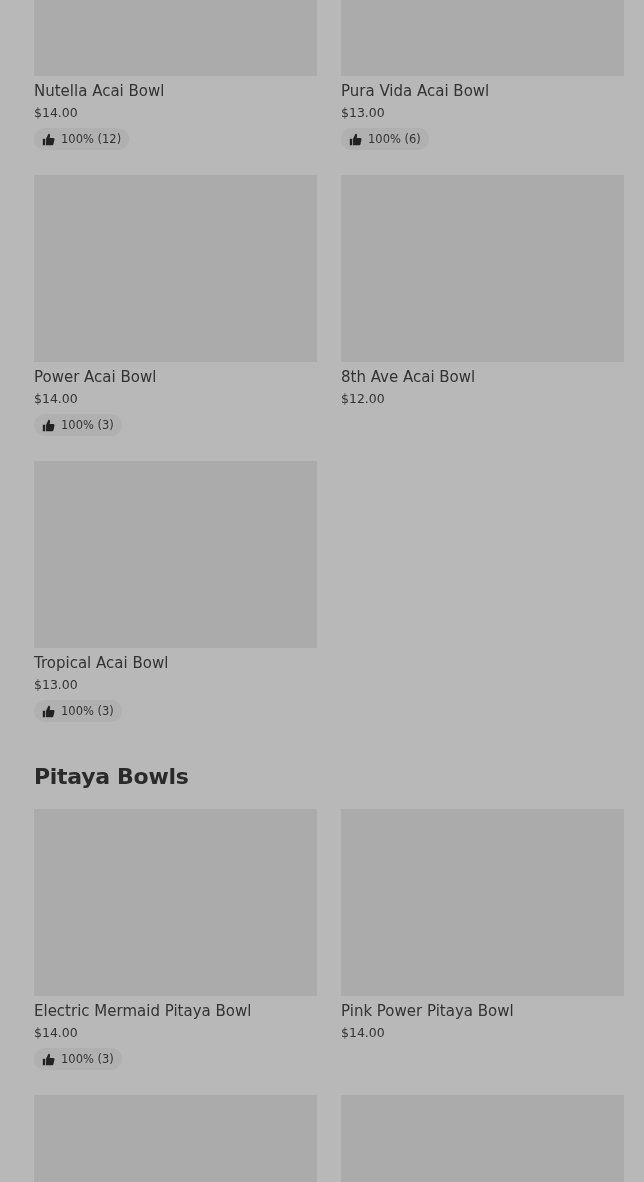  I want to click on dish-price: $12.00, so click(363, 398).